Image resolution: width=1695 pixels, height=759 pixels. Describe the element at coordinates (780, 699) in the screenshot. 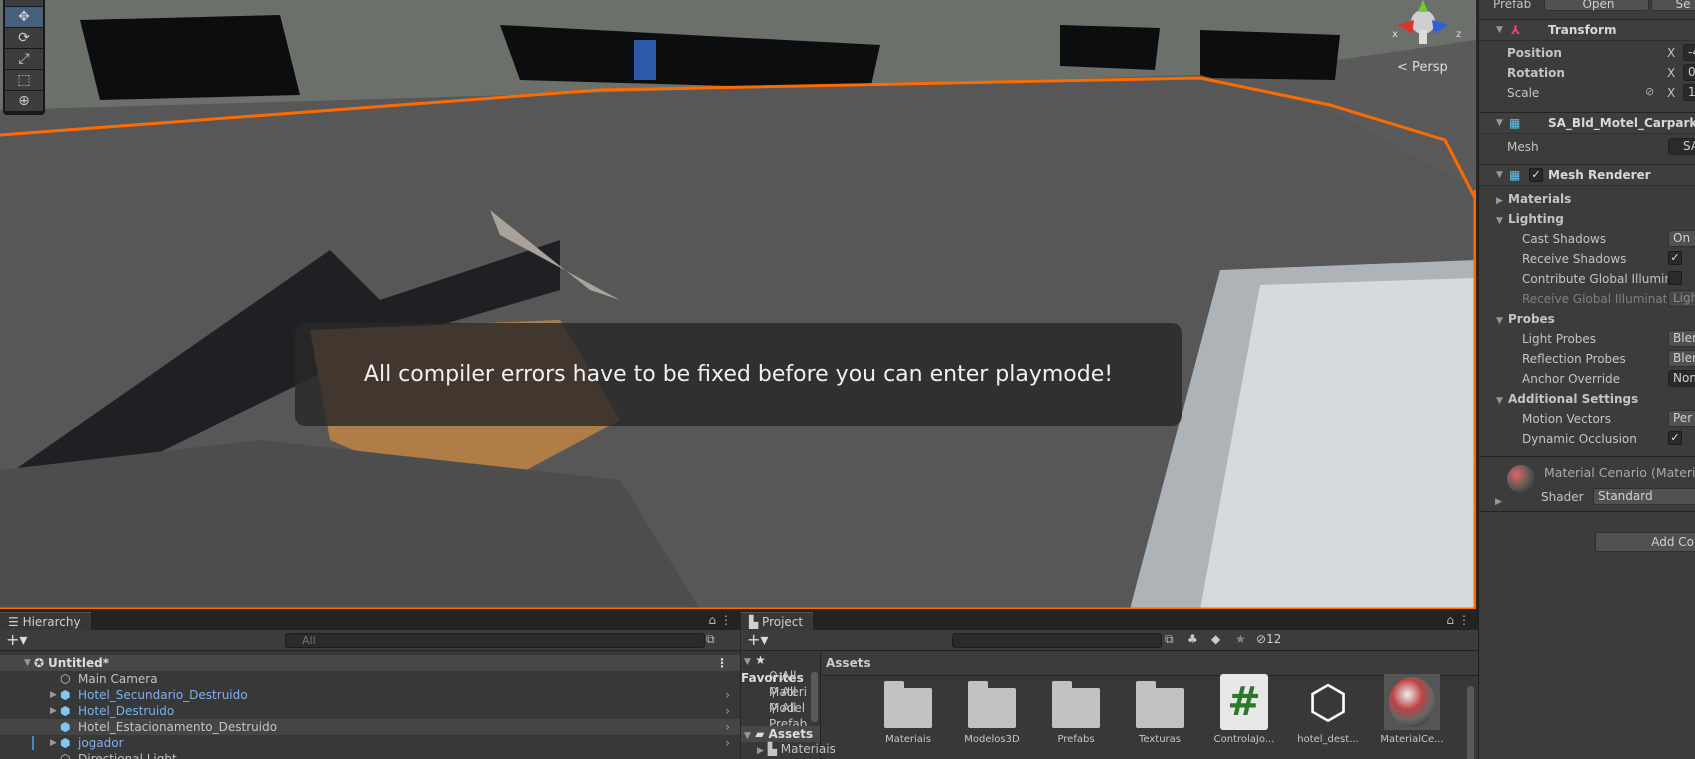

I see `favorite-search-item: ⚲ All Model` at that location.